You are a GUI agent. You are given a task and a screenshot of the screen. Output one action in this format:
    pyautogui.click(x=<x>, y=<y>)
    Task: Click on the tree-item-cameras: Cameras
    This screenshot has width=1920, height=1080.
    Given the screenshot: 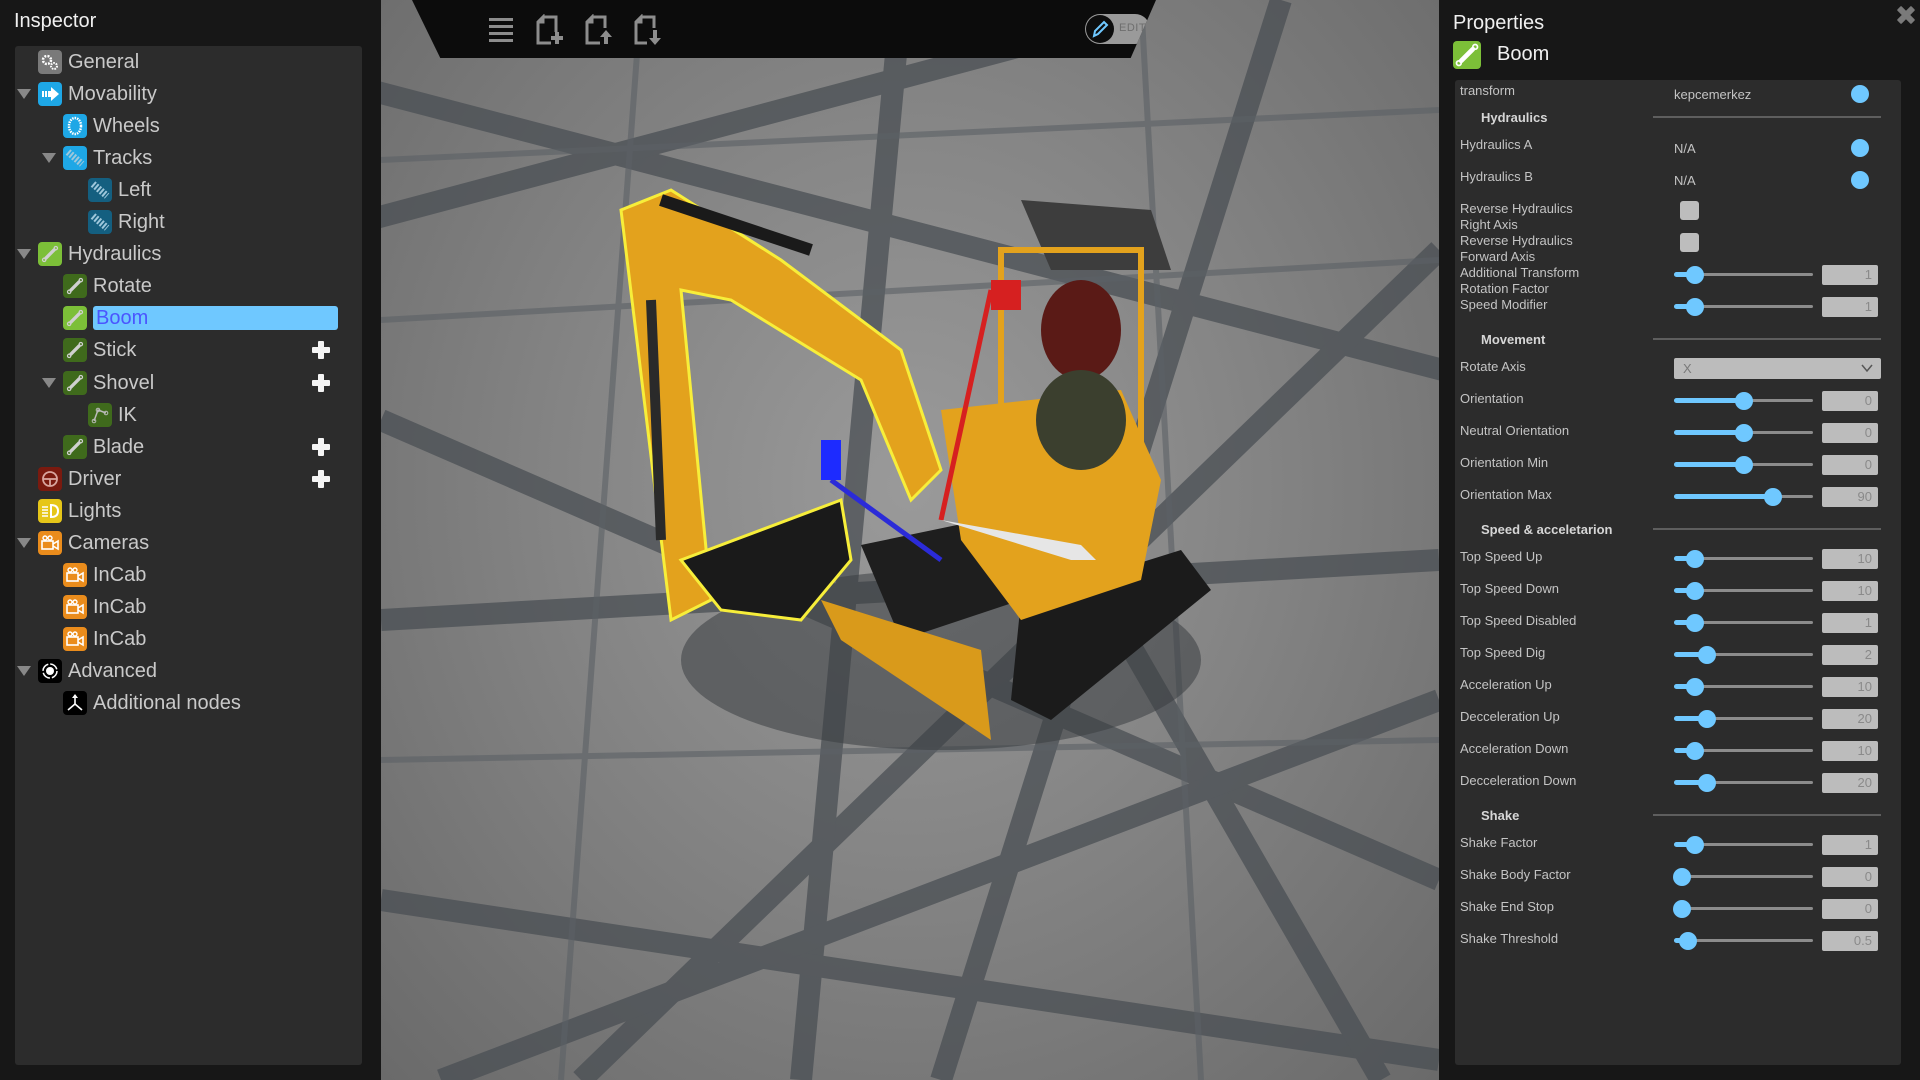 What is the action you would take?
    pyautogui.click(x=188, y=543)
    